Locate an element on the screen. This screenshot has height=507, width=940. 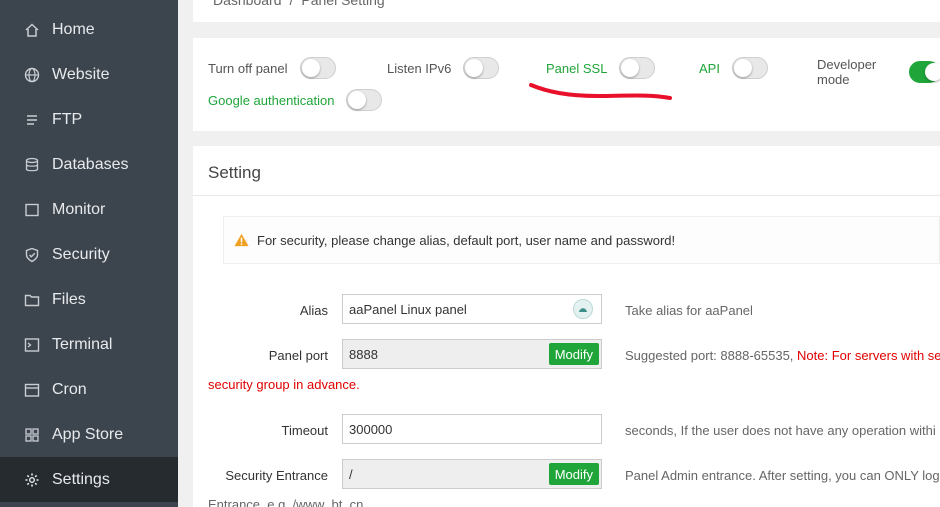
sidebar-item-label: App Store is located at coordinates (88, 434).